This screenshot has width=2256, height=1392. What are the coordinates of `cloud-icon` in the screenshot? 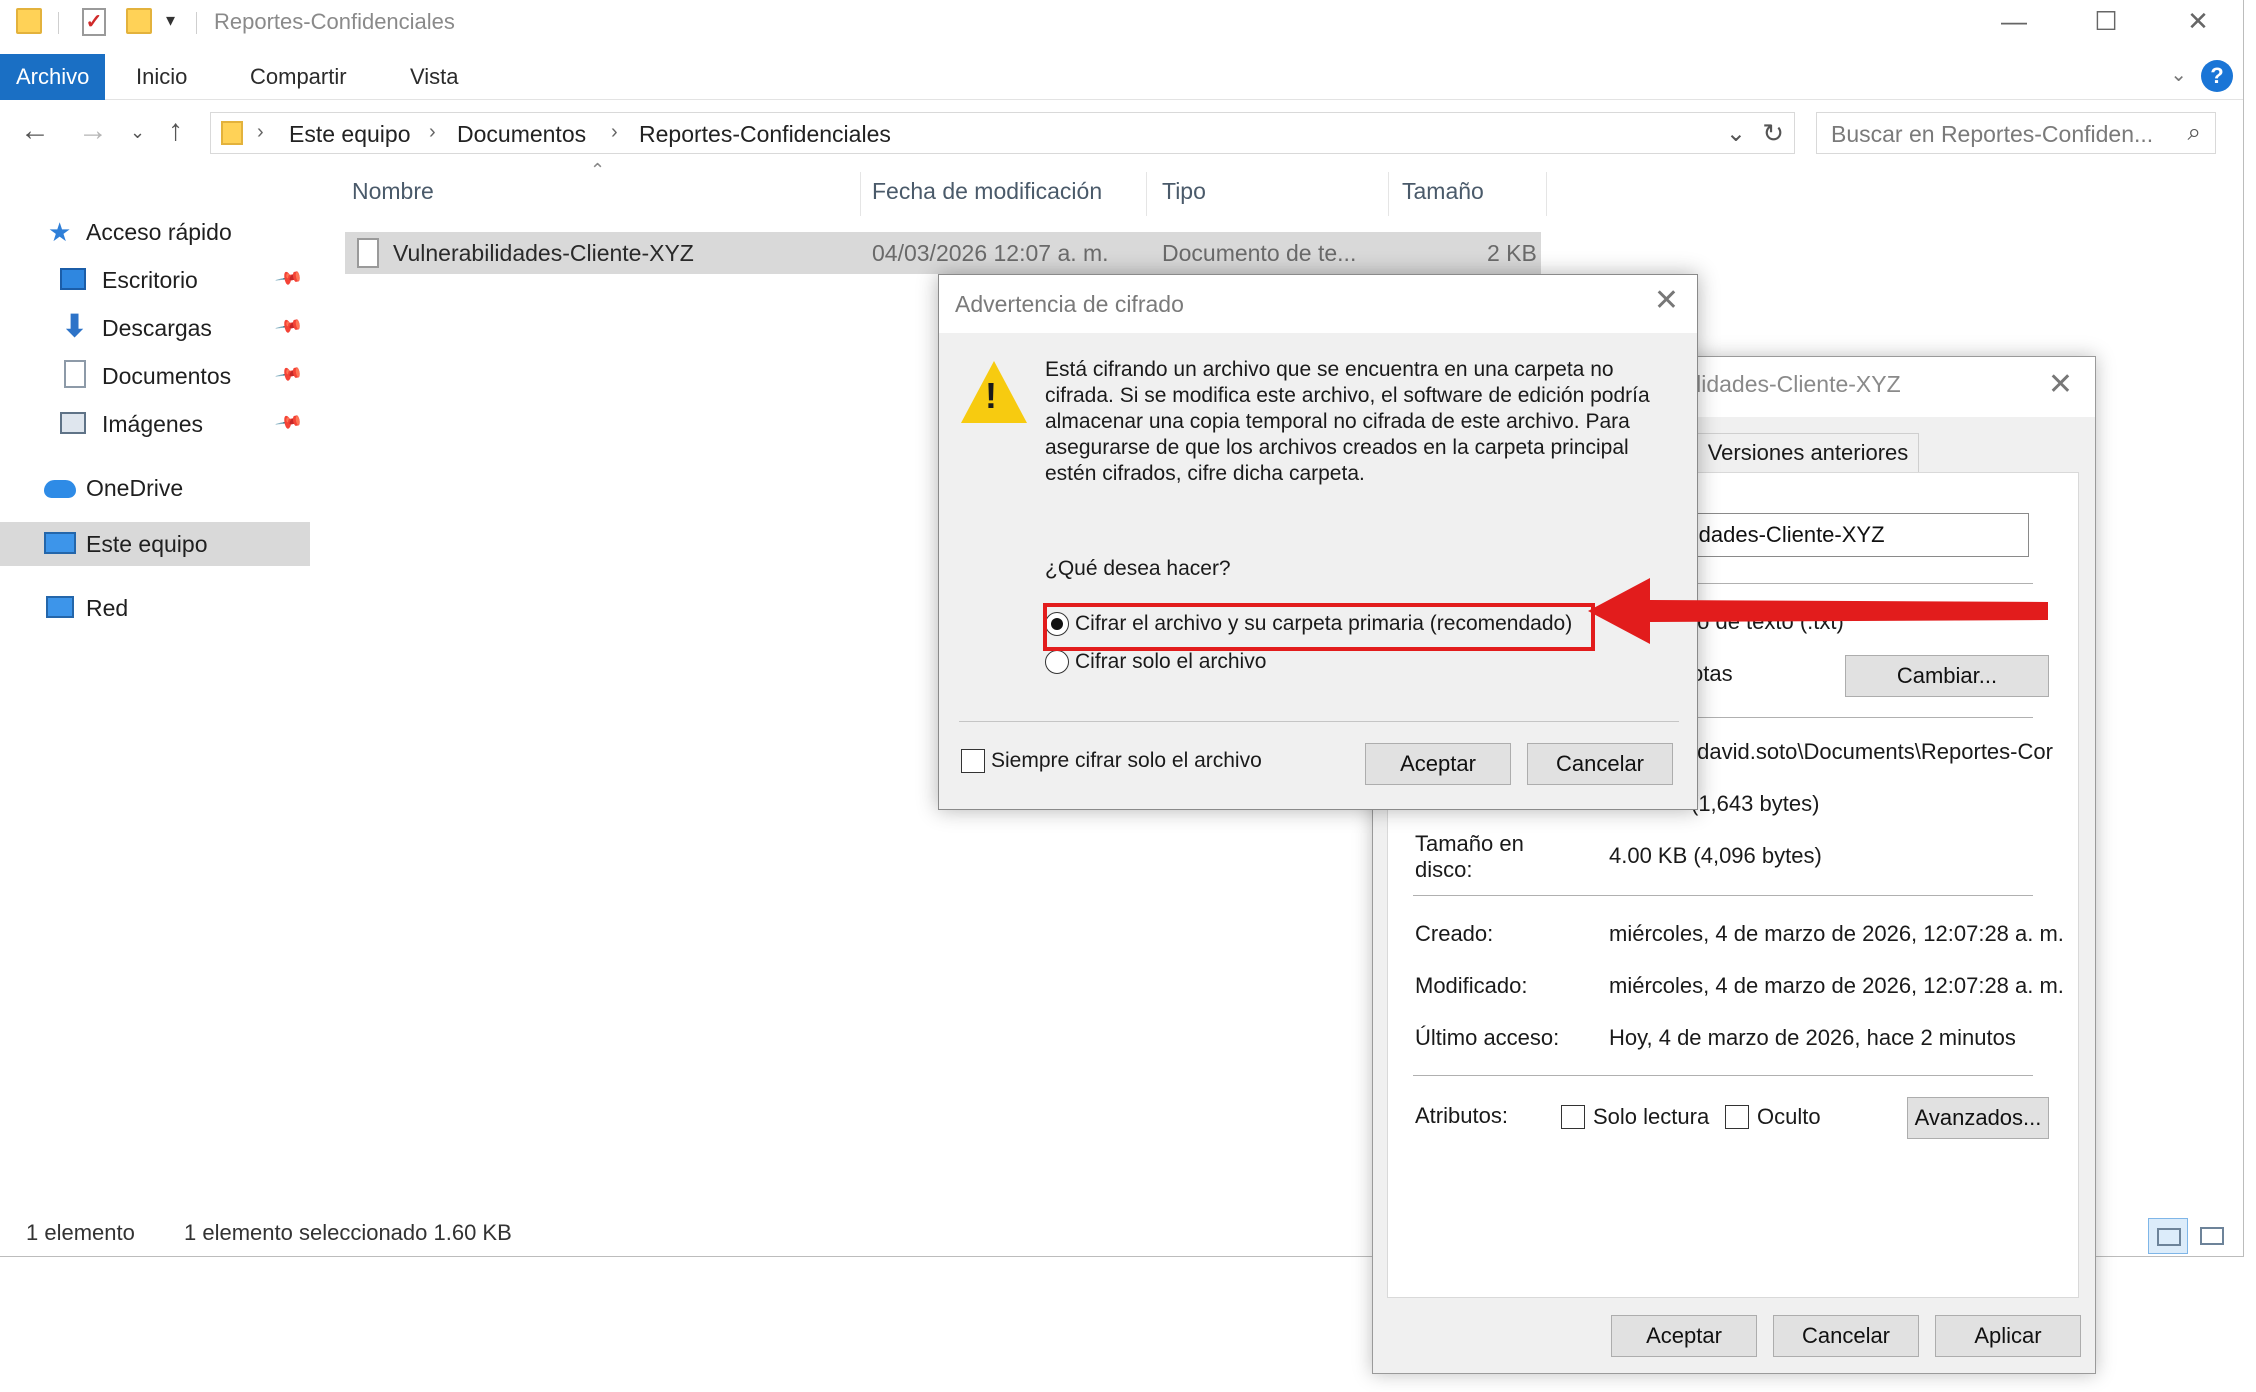 It's located at (60, 489).